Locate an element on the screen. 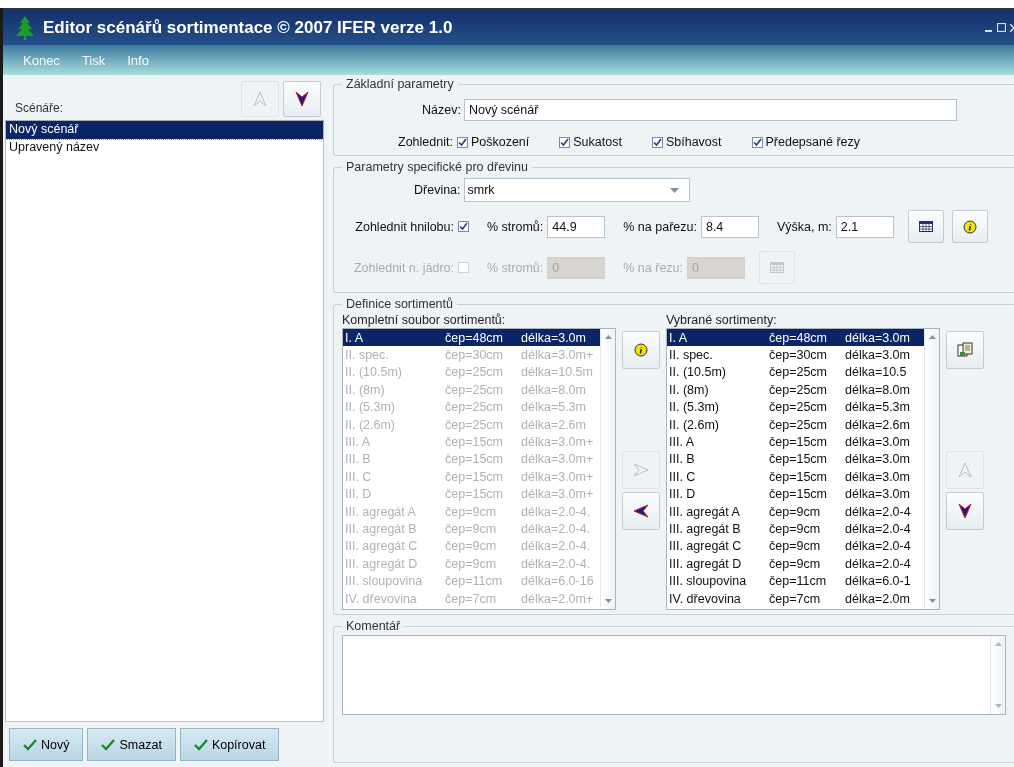 This screenshot has width=1014, height=767. list-item: I. A čep=48cm délka=3.0m is located at coordinates (795, 338).